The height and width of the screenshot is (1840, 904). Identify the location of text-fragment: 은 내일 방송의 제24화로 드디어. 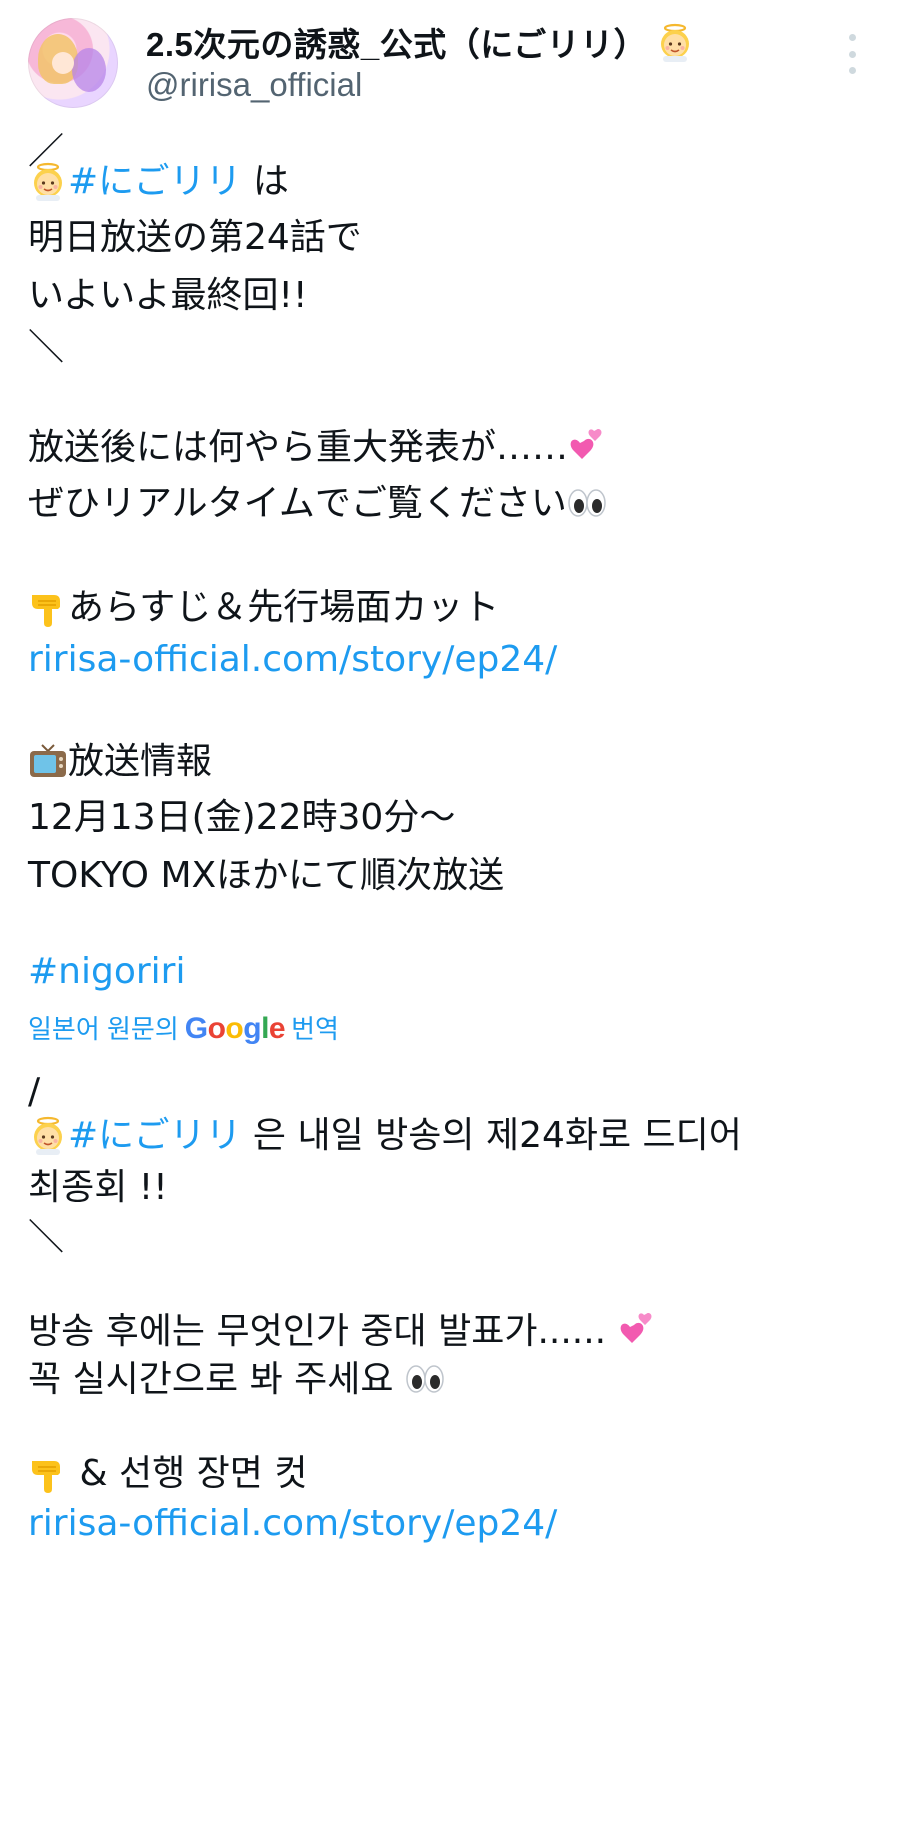
(491, 1135).